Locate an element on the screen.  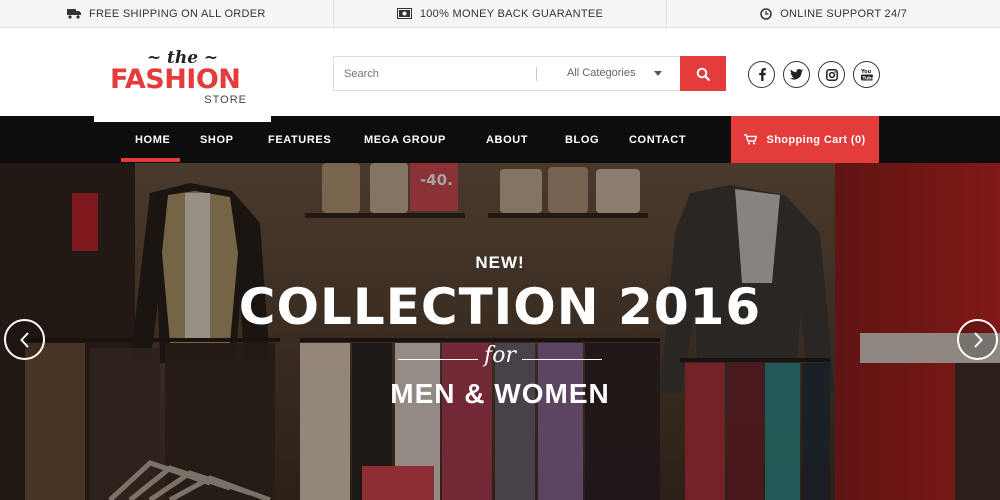
search-button is located at coordinates (703, 73).